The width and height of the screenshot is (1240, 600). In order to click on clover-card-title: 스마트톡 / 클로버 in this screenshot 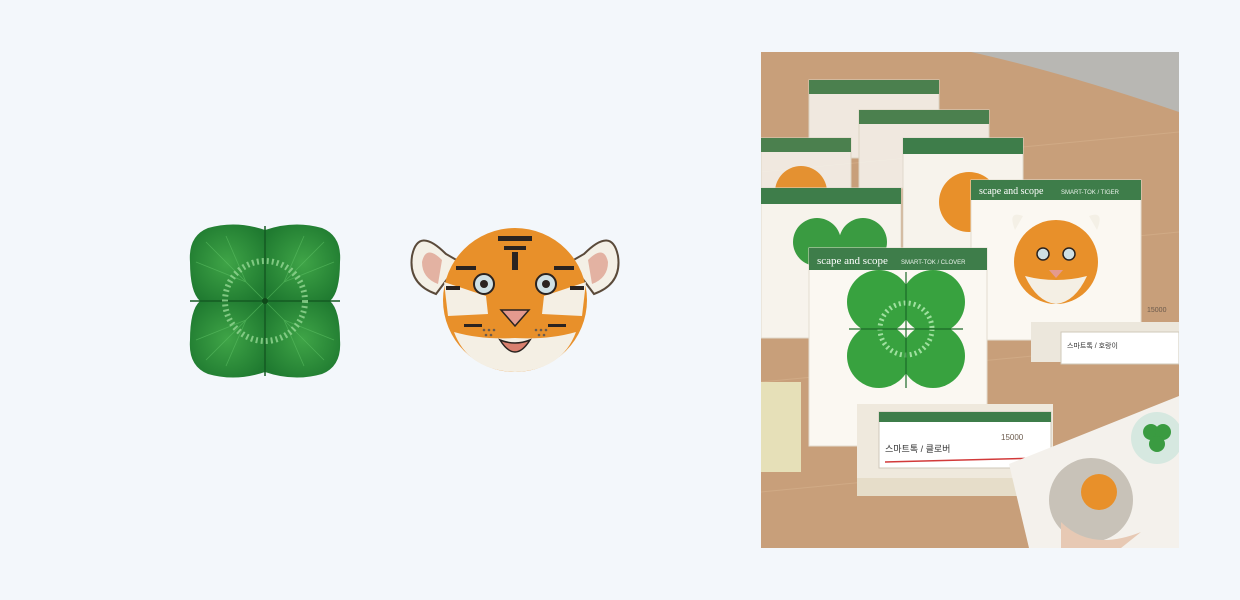, I will do `click(917, 449)`.